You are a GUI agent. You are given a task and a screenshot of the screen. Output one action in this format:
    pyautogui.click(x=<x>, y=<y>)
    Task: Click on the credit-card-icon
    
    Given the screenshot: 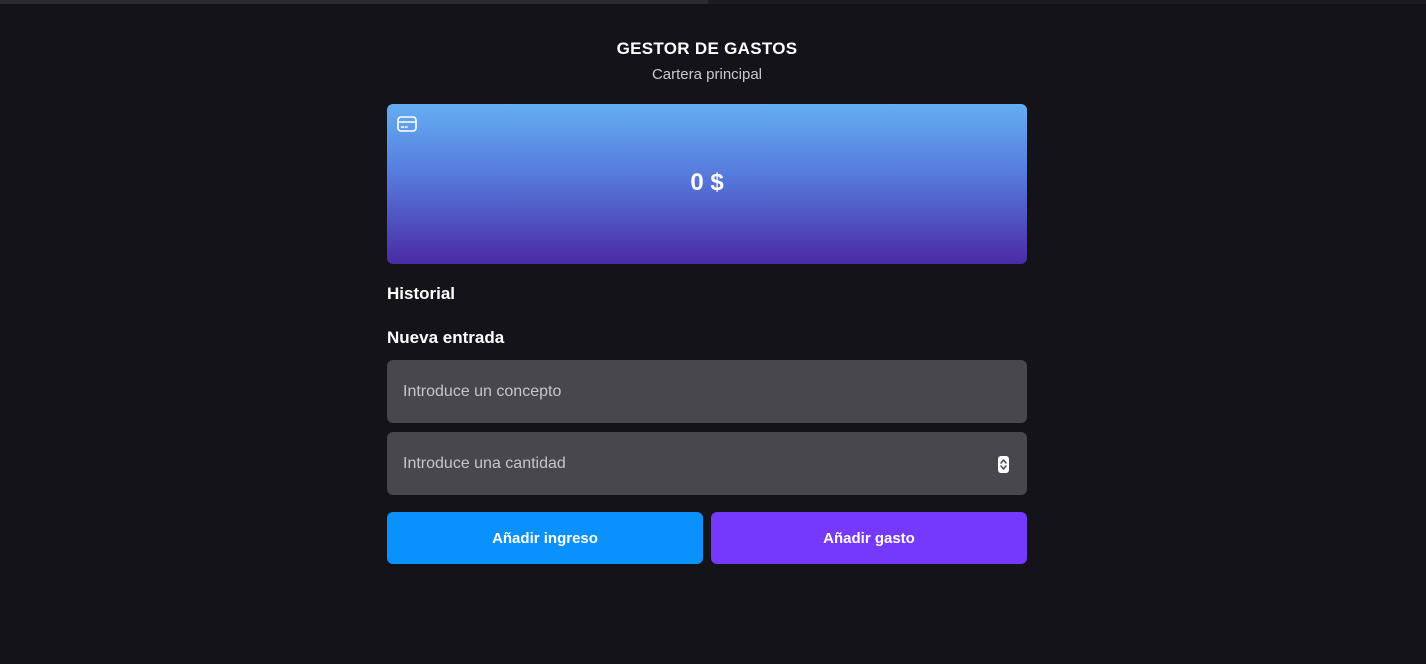 What is the action you would take?
    pyautogui.click(x=407, y=124)
    